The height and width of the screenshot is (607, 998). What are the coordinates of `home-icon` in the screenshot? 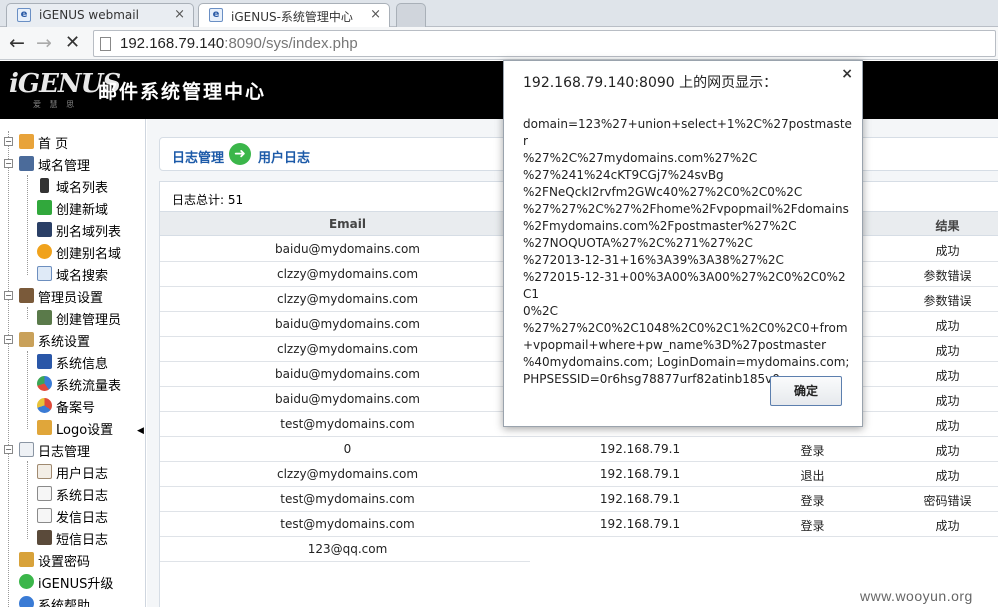 It's located at (26, 141).